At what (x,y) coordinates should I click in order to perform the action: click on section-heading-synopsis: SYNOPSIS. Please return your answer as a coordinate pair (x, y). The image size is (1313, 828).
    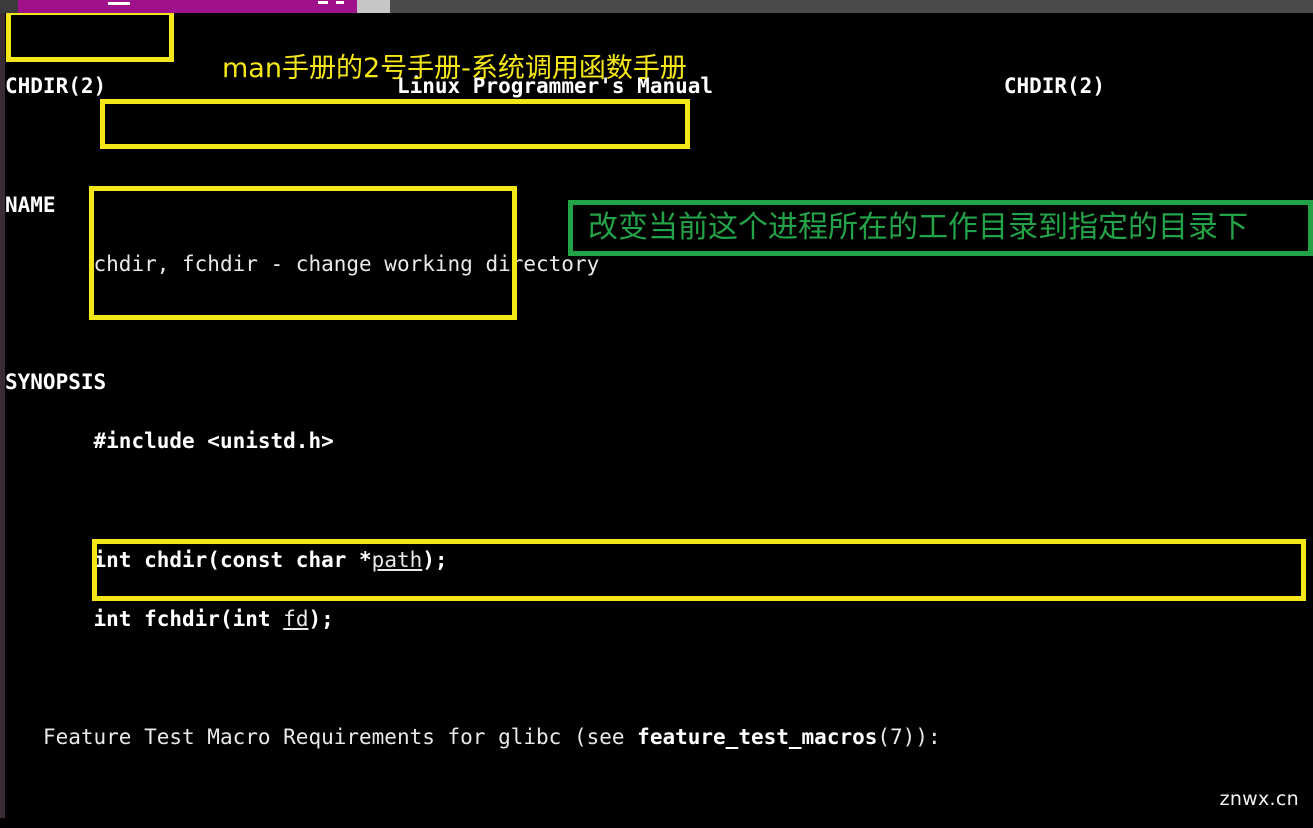
    Looking at the image, I should click on (56, 382).